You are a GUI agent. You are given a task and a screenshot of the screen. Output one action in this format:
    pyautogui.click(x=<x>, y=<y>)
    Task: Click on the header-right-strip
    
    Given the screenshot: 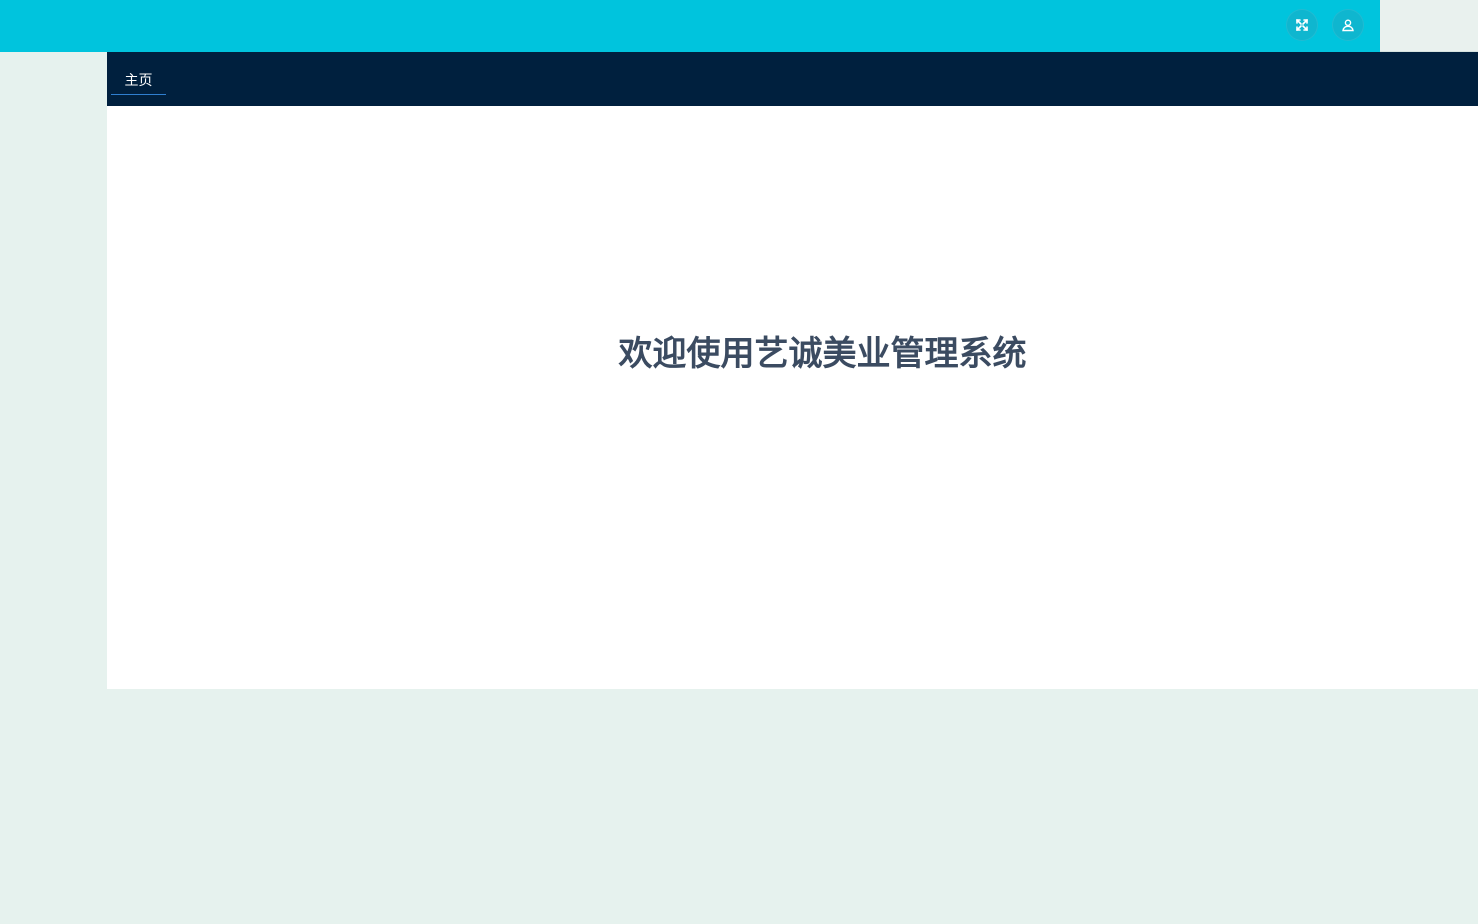 What is the action you would take?
    pyautogui.click(x=1429, y=26)
    